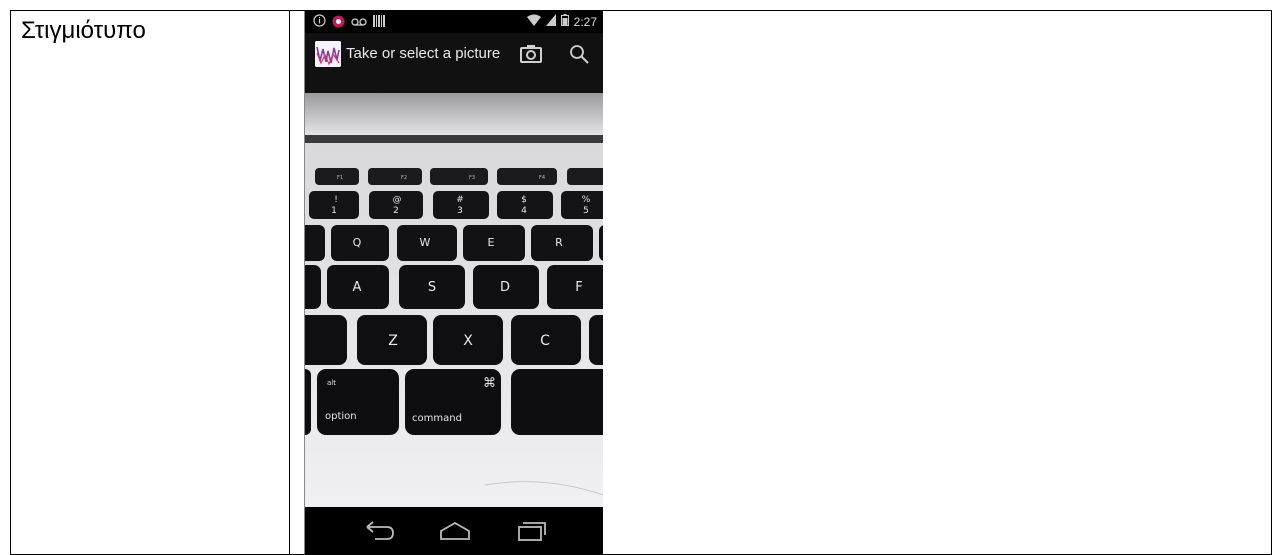 This screenshot has height=555, width=1272. I want to click on key-4-bottom: 4, so click(524, 211).